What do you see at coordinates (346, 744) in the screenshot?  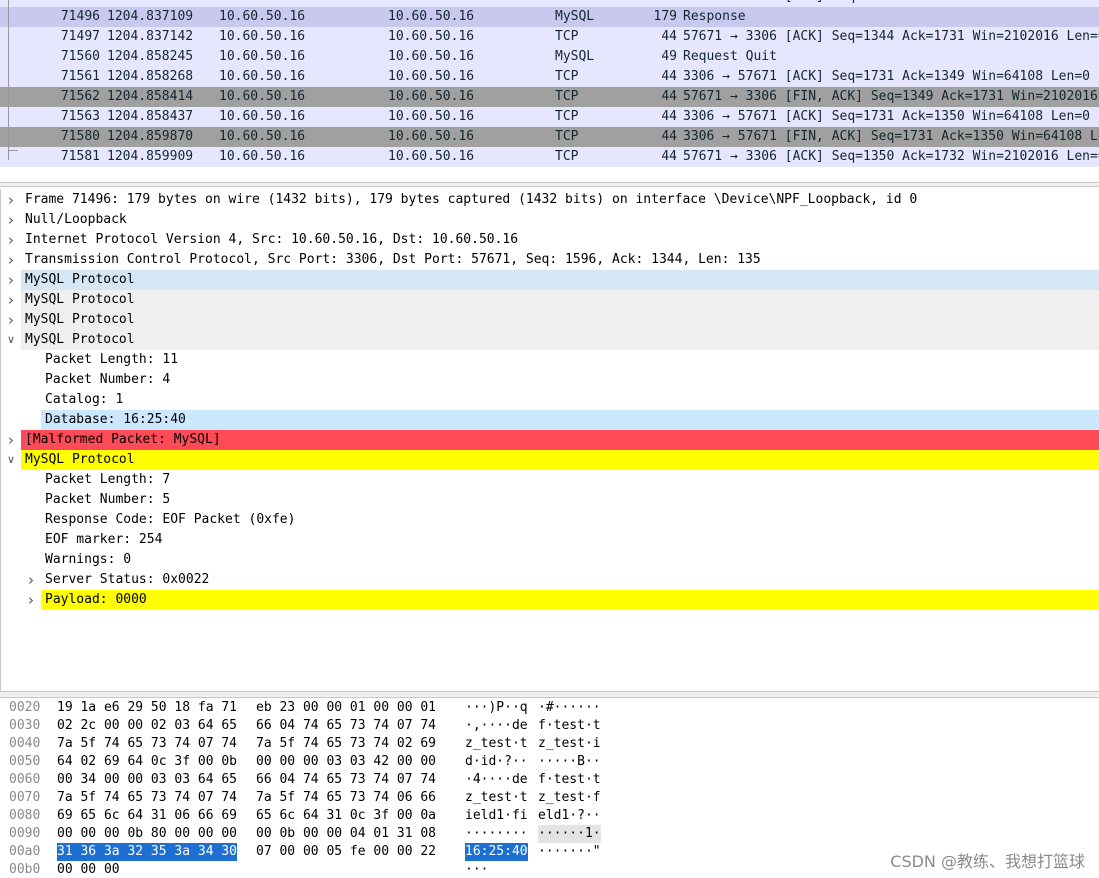 I see `hex-bytes-right: 7a 5f 74 65 73 74 02 69` at bounding box center [346, 744].